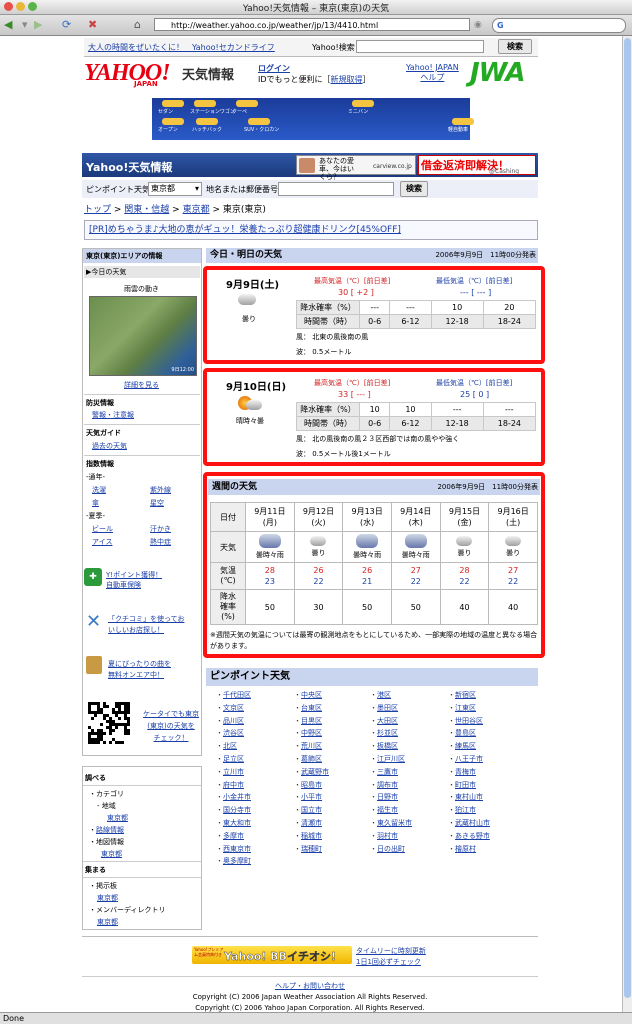 This screenshot has width=632, height=1025. What do you see at coordinates (233, 772) in the screenshot?
I see `pinpoint-link: 立川市` at bounding box center [233, 772].